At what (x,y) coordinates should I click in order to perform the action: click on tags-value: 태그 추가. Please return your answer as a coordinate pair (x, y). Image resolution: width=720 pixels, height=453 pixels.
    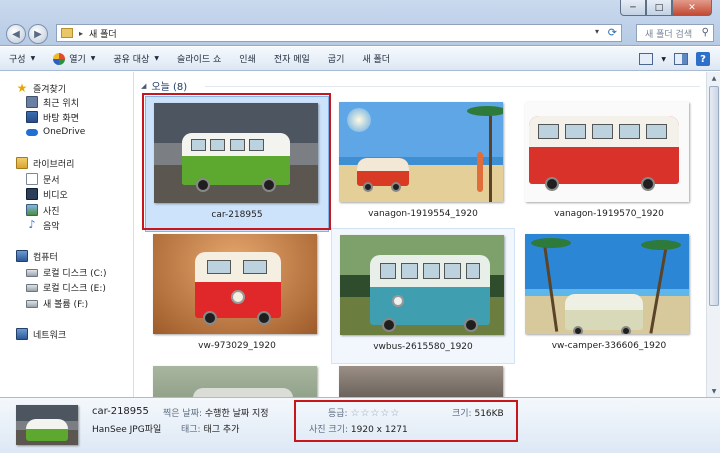
    Looking at the image, I should click on (221, 430).